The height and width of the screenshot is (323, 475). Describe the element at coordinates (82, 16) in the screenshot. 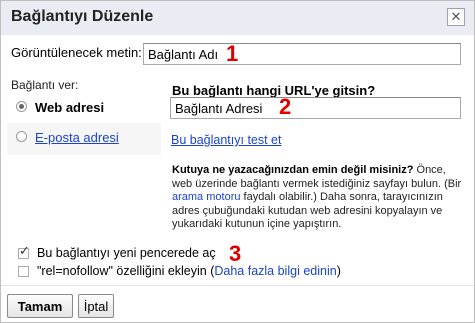

I see `dialog-title: Bağlantıyı Düzenle` at that location.